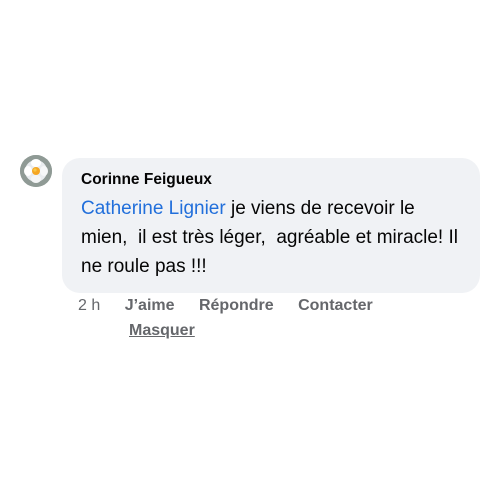 The width and height of the screenshot is (500, 500). What do you see at coordinates (278, 318) in the screenshot?
I see `comment-actions: 2 h J’aime Répondre Contacter Masquer` at bounding box center [278, 318].